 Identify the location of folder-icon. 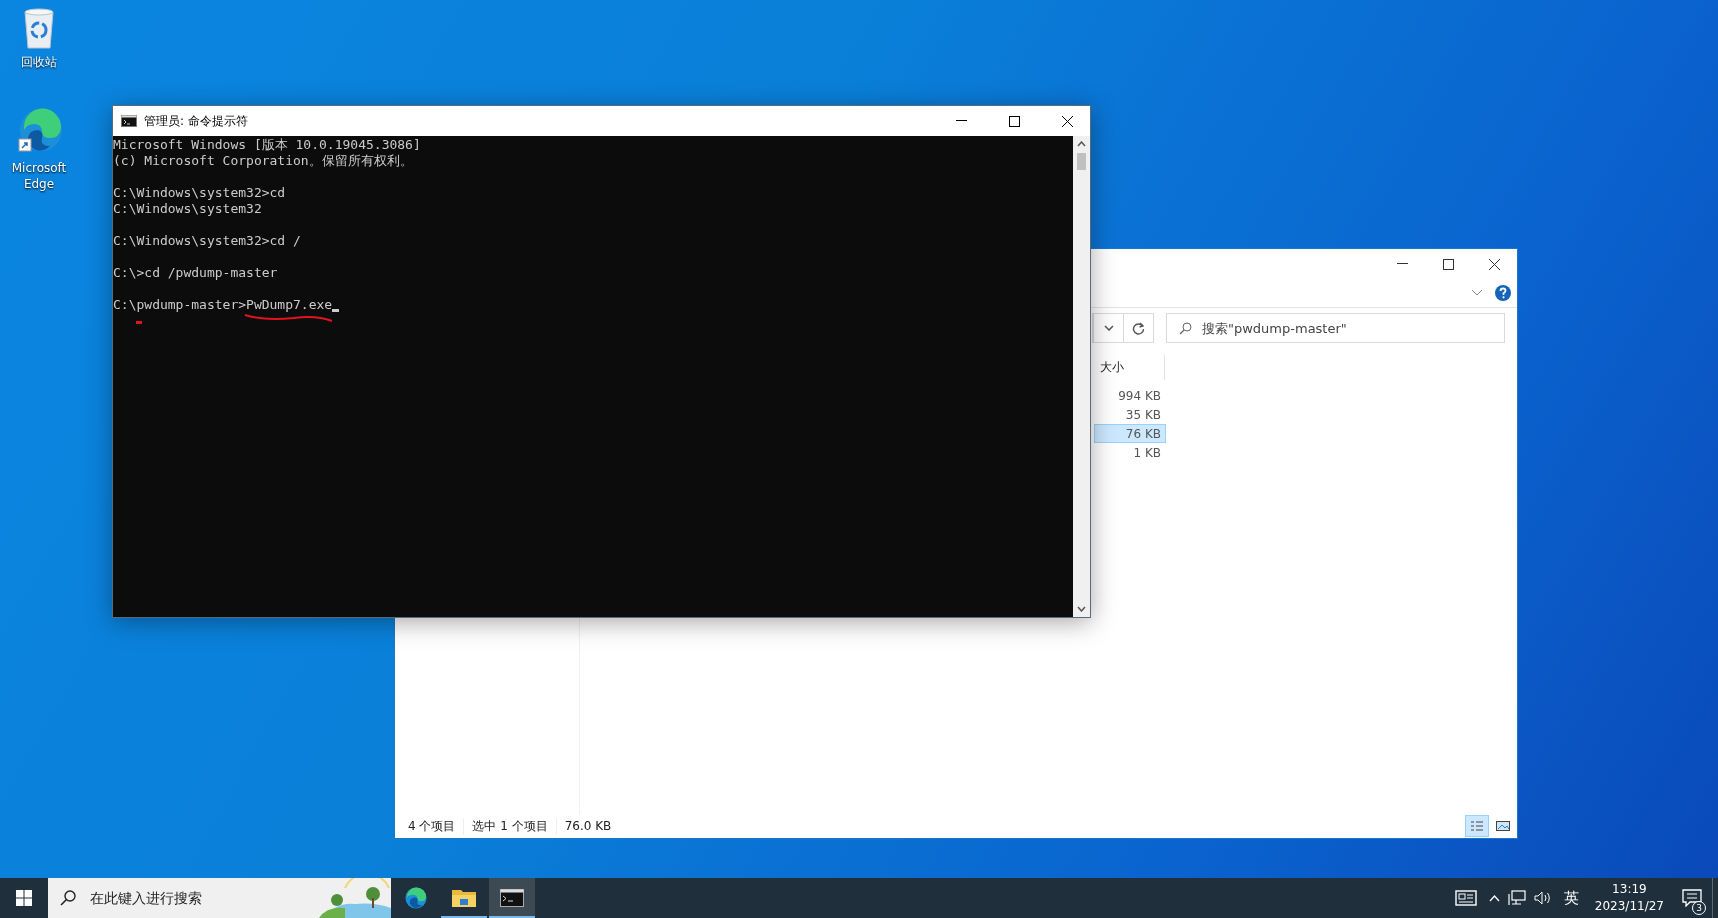
(464, 898).